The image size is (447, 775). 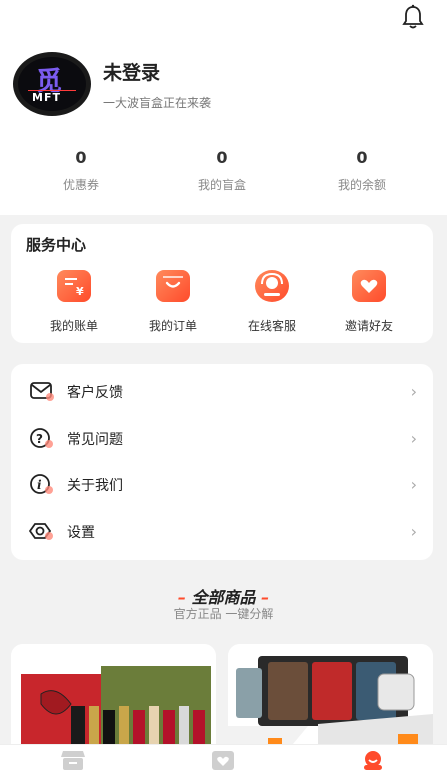 I want to click on stat-coupons: 0 优惠券, so click(x=81, y=170).